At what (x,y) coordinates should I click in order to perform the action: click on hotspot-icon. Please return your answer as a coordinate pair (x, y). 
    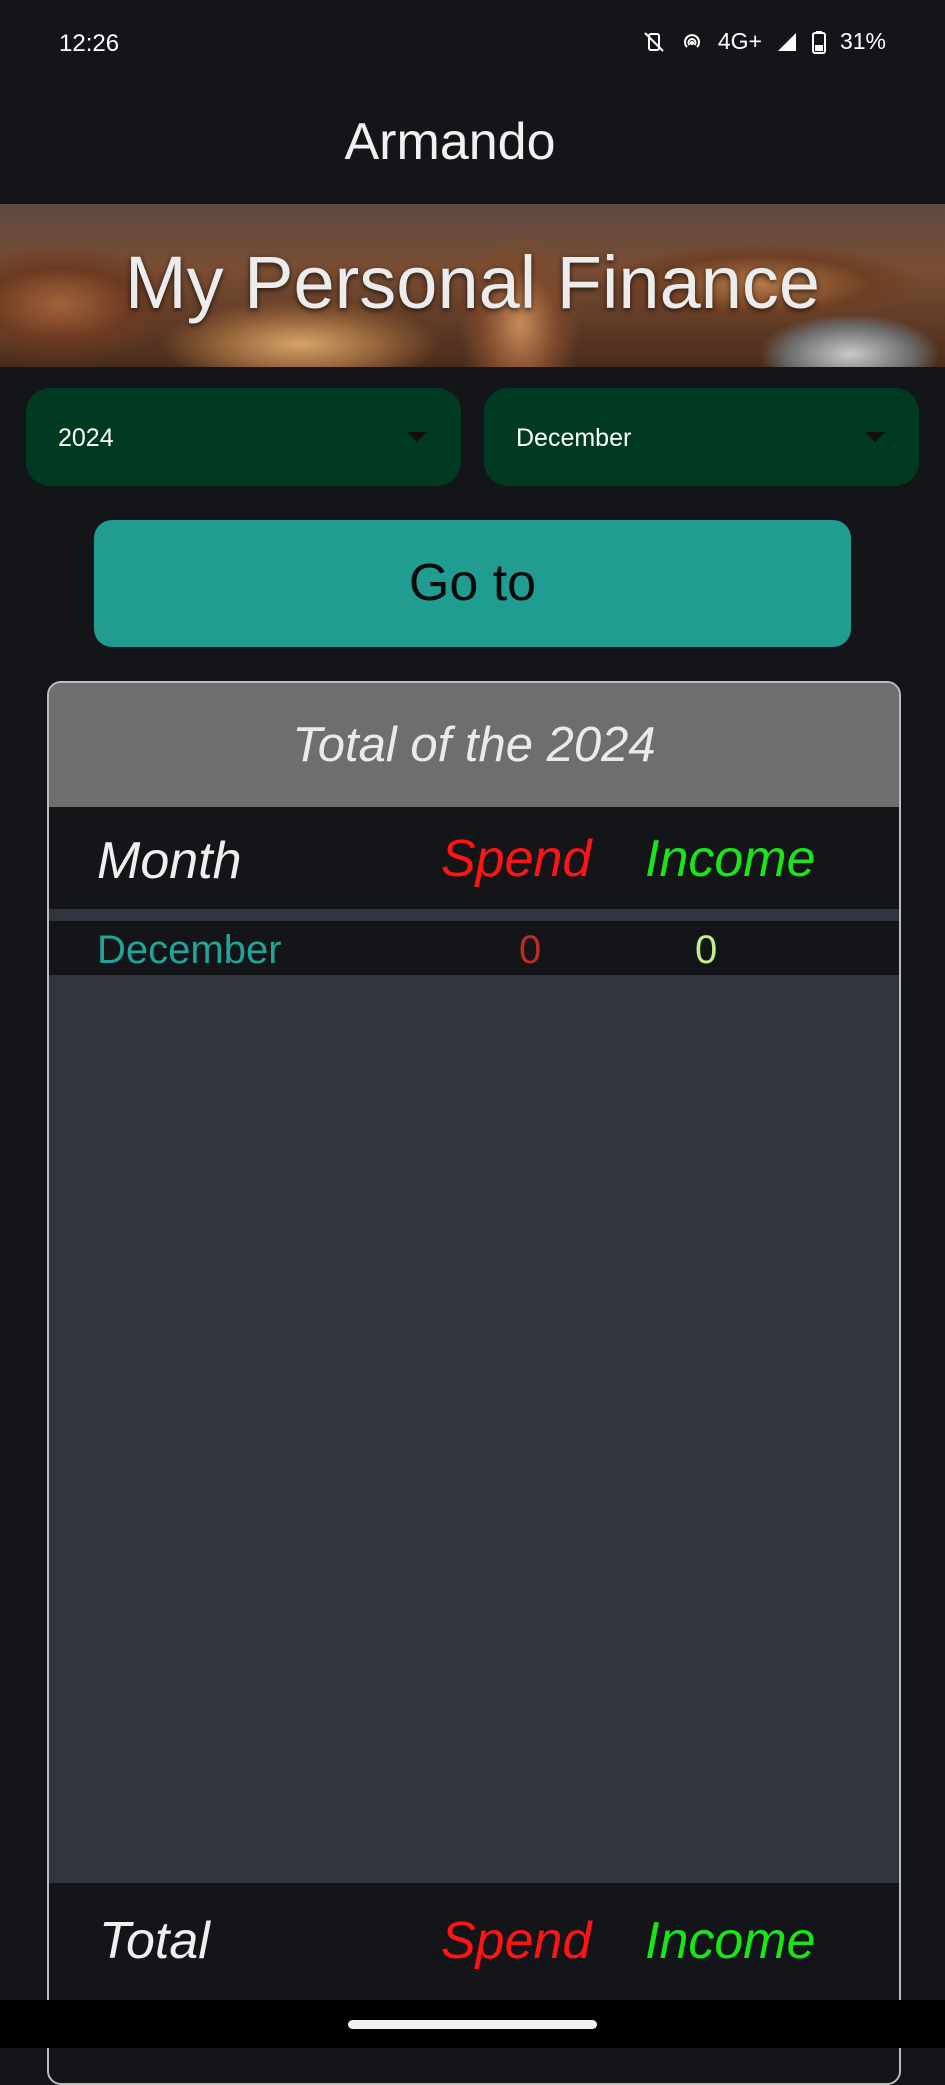
    Looking at the image, I should click on (692, 42).